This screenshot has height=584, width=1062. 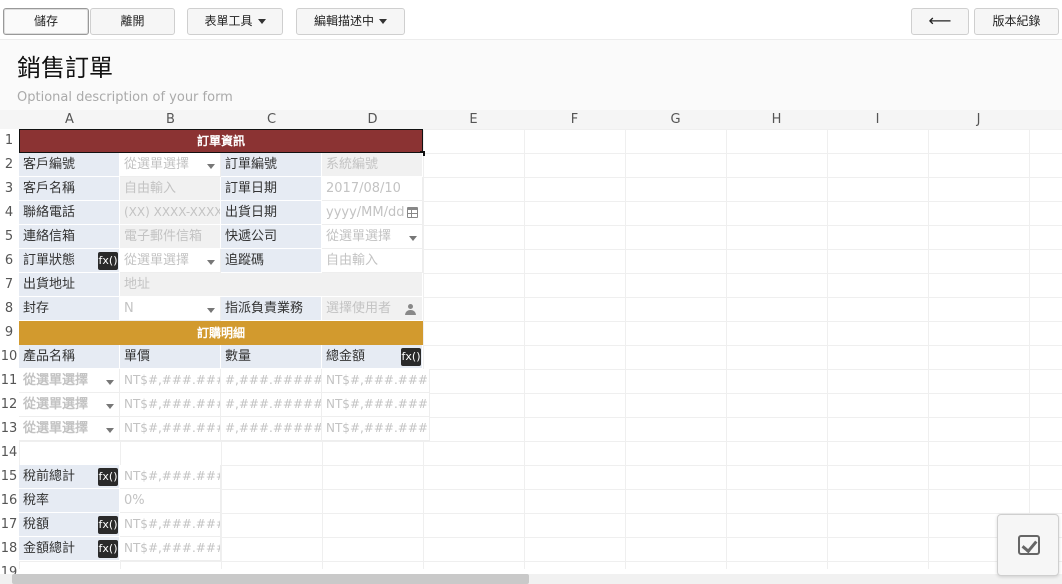 What do you see at coordinates (132, 21) in the screenshot?
I see `leave-button: 離開` at bounding box center [132, 21].